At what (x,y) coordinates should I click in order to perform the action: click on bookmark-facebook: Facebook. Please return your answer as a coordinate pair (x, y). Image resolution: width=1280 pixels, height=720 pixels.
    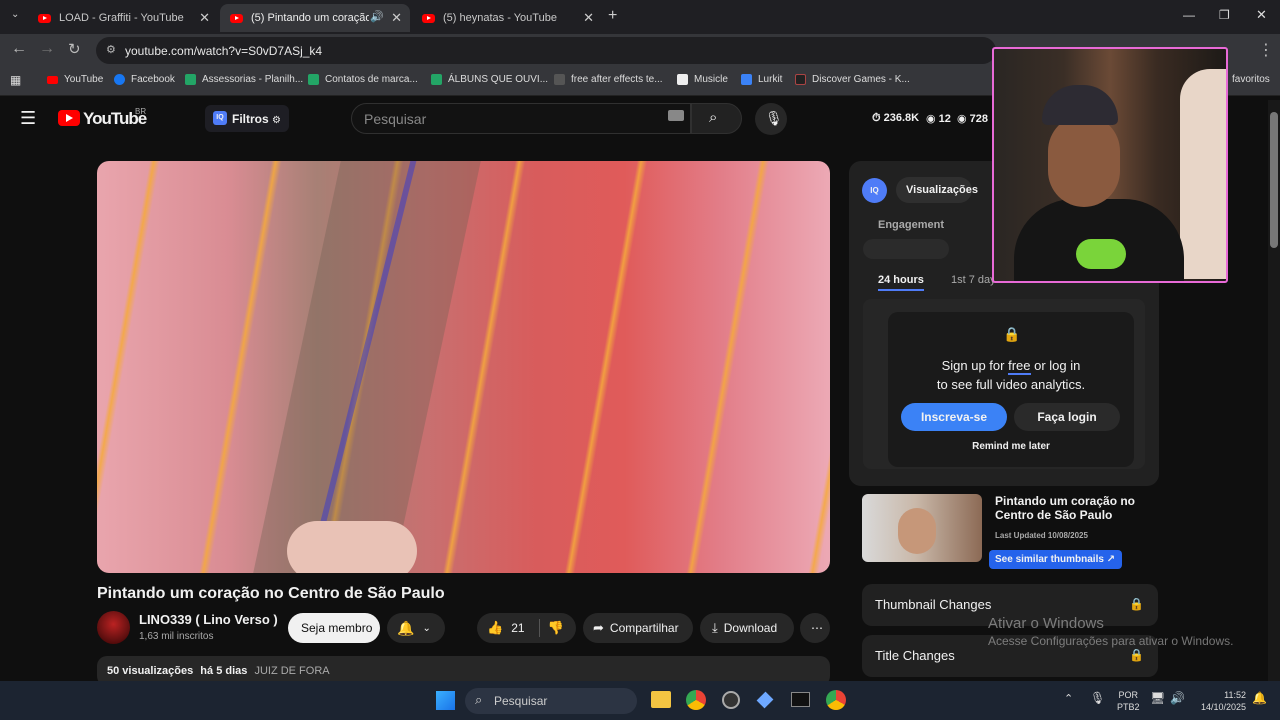
    Looking at the image, I should click on (144, 79).